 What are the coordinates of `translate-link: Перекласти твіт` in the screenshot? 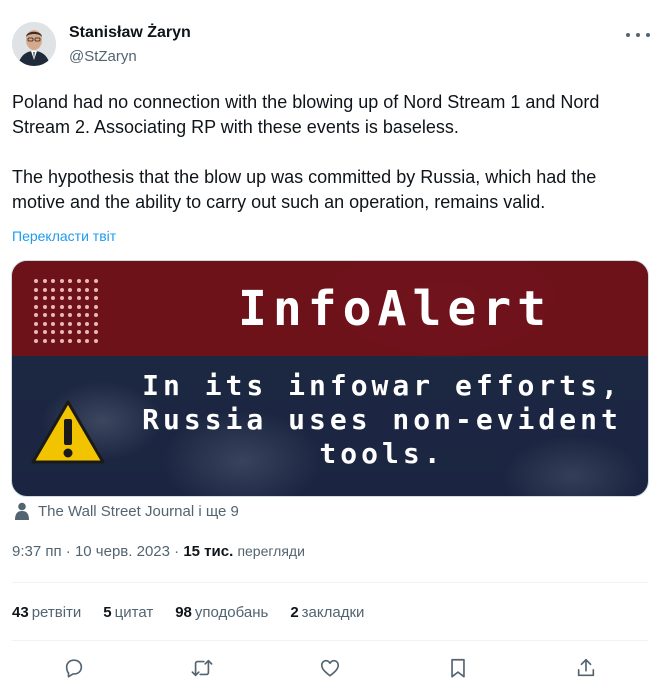 It's located at (64, 236).